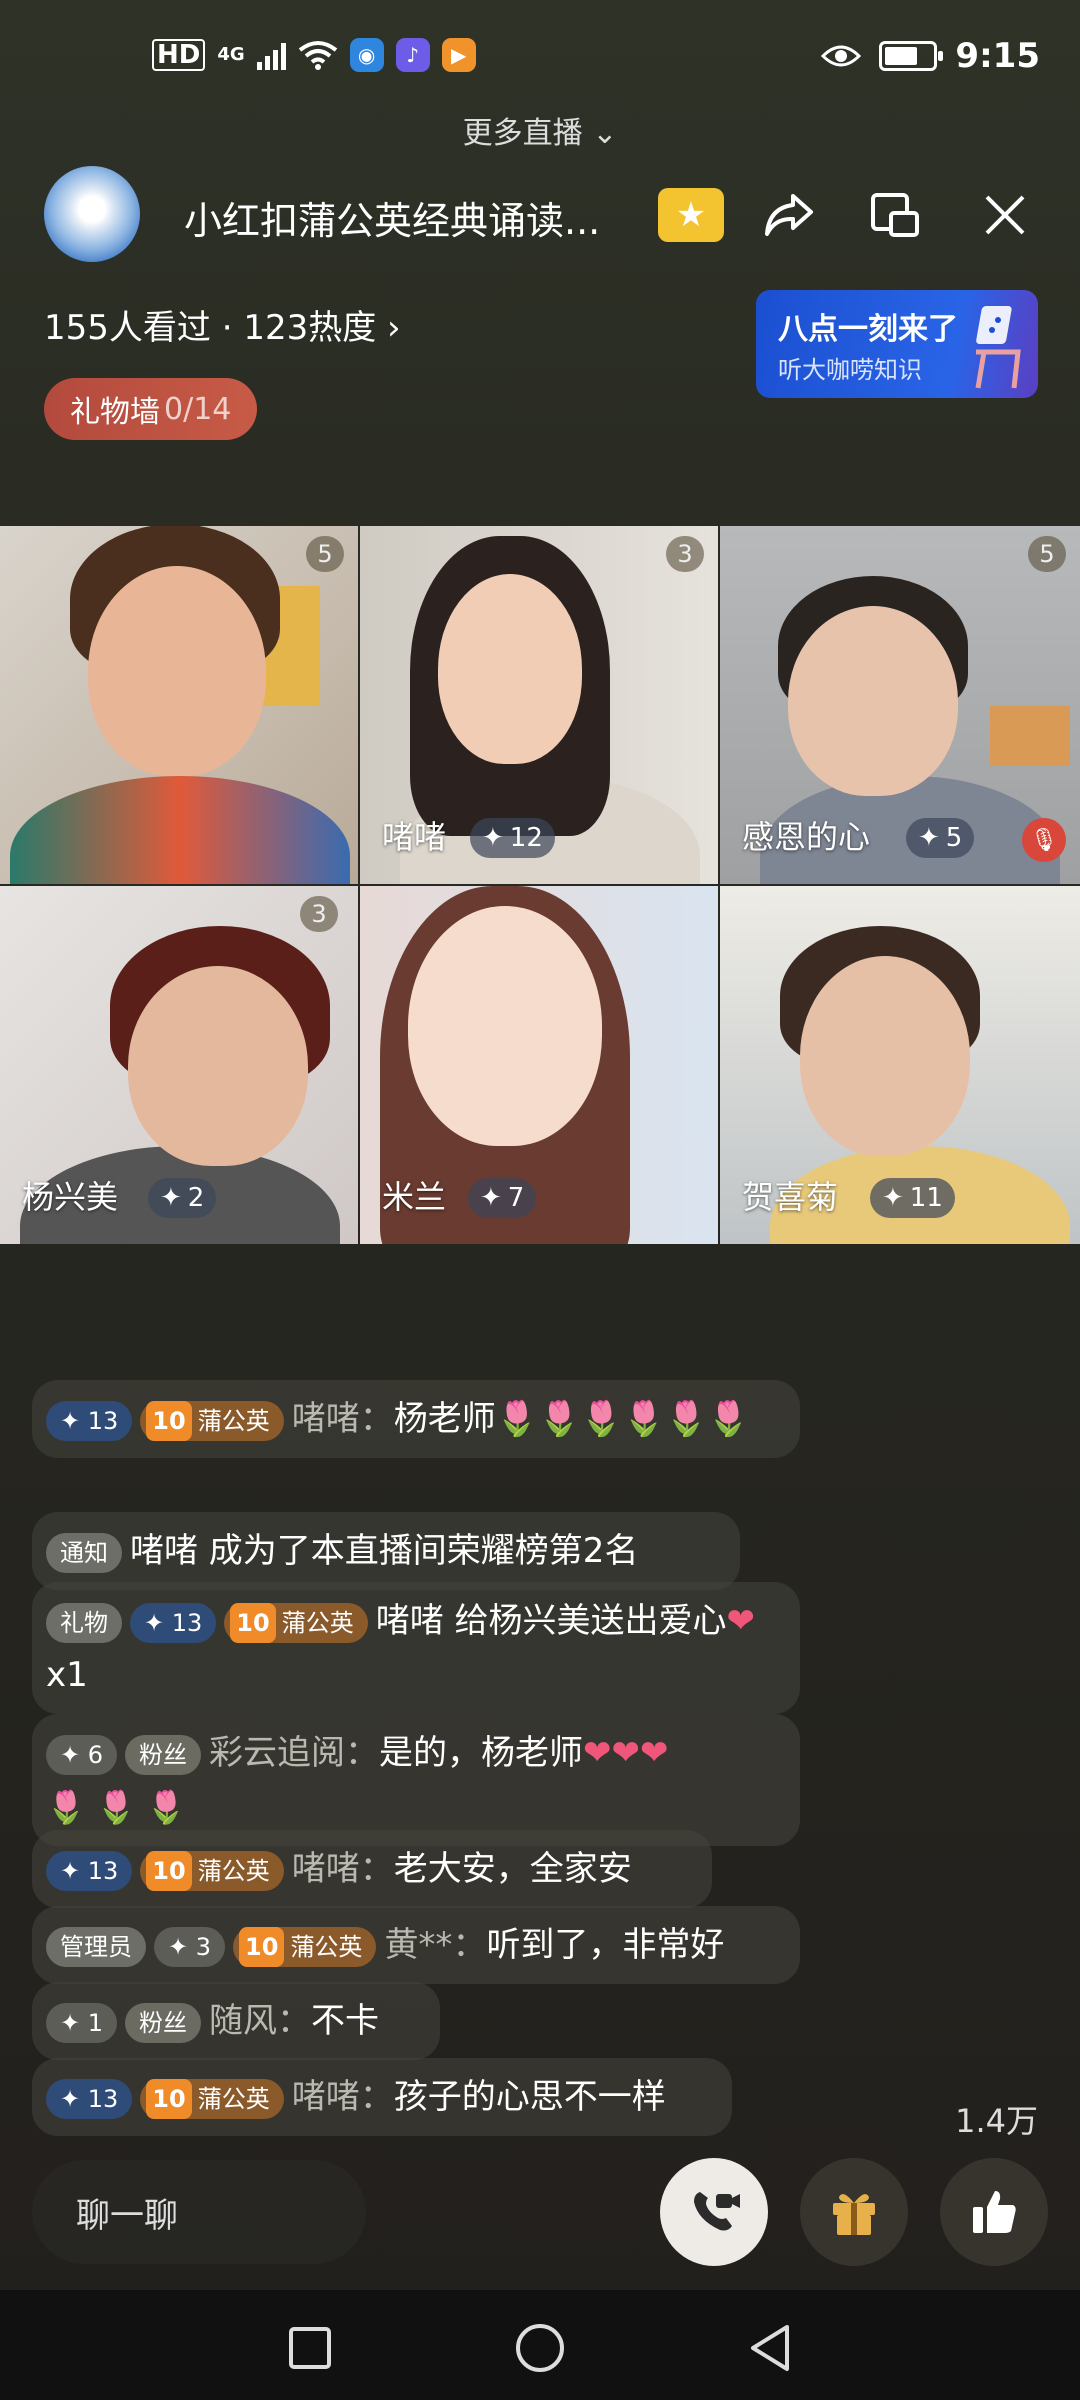 The width and height of the screenshot is (1080, 2400). I want to click on chat-username: 彩云追阅, so click(277, 1753).